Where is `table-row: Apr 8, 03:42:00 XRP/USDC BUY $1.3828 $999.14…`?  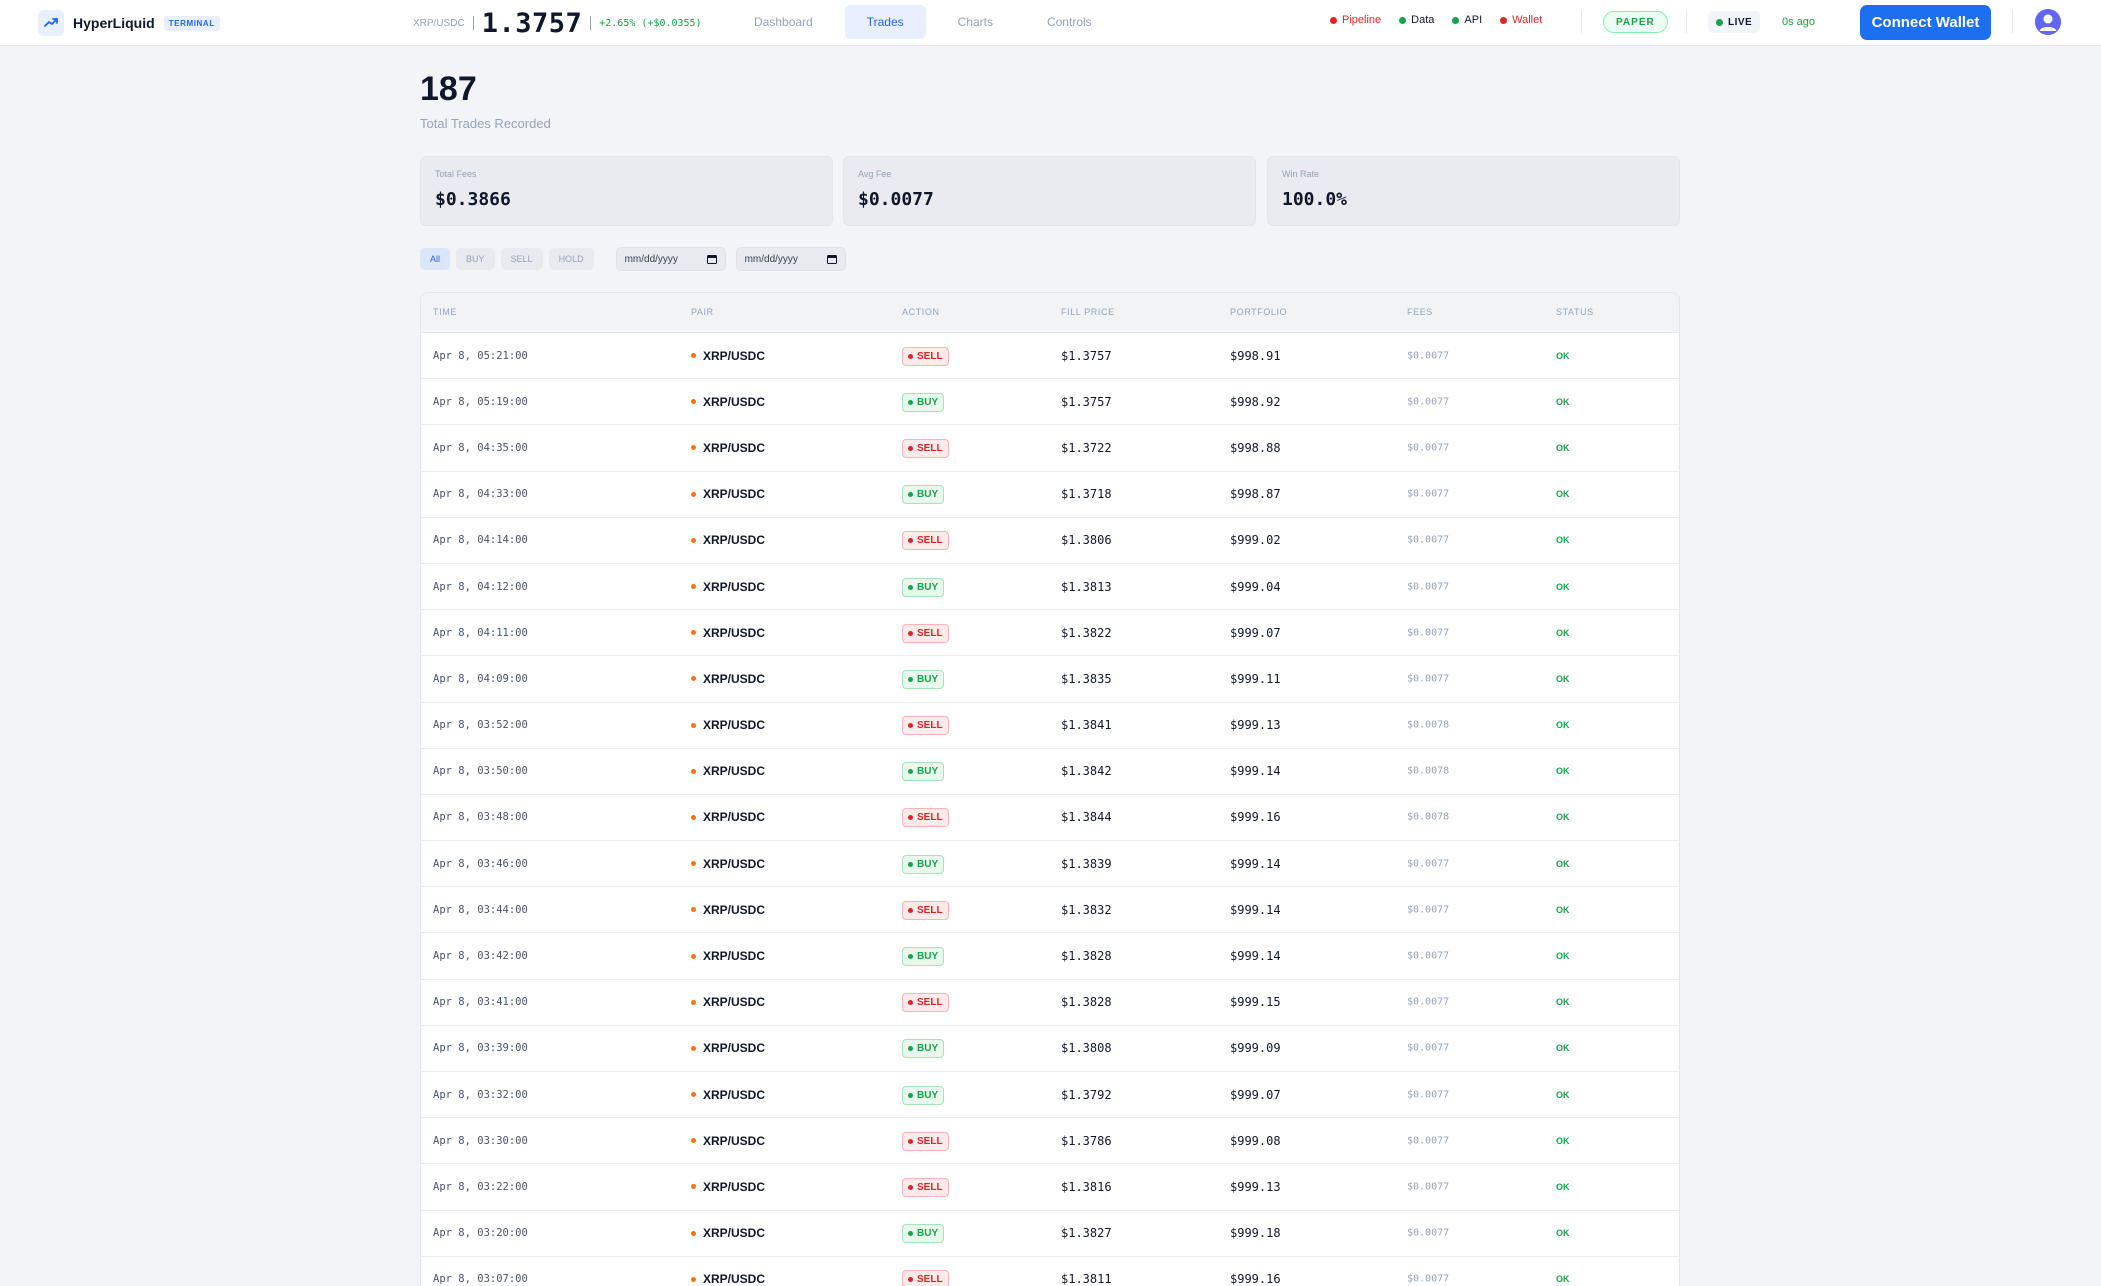
table-row: Apr 8, 03:42:00 XRP/USDC BUY $1.3828 $999.14… is located at coordinates (1050, 956).